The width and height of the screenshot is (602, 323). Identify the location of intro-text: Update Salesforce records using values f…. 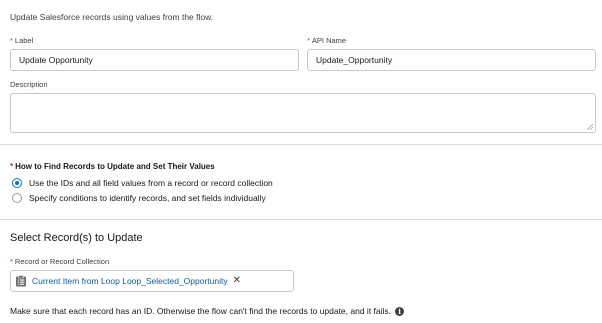
(112, 17).